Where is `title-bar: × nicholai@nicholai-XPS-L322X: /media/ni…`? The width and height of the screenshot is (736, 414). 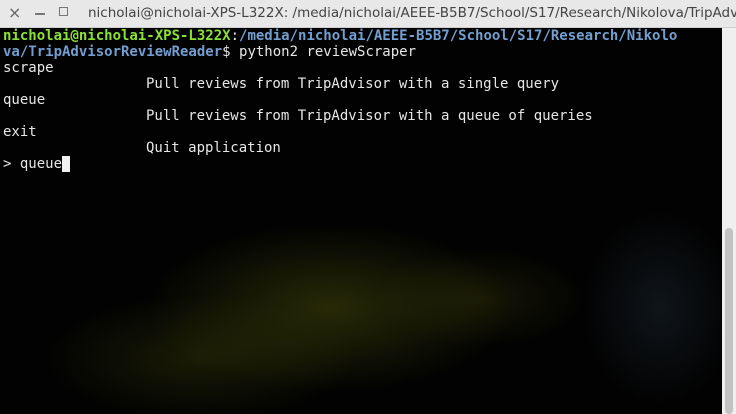
title-bar: × nicholai@nicholai-XPS-L322X: /media/ni… is located at coordinates (368, 14).